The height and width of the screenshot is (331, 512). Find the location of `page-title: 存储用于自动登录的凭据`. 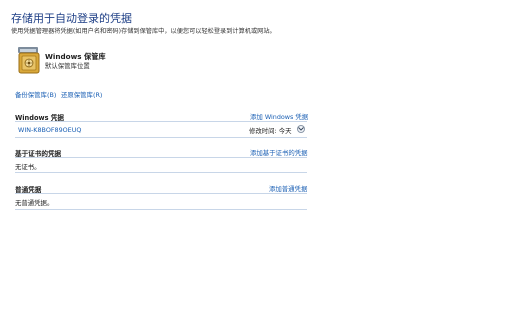

page-title: 存储用于自动登录的凭据 is located at coordinates (71, 18).